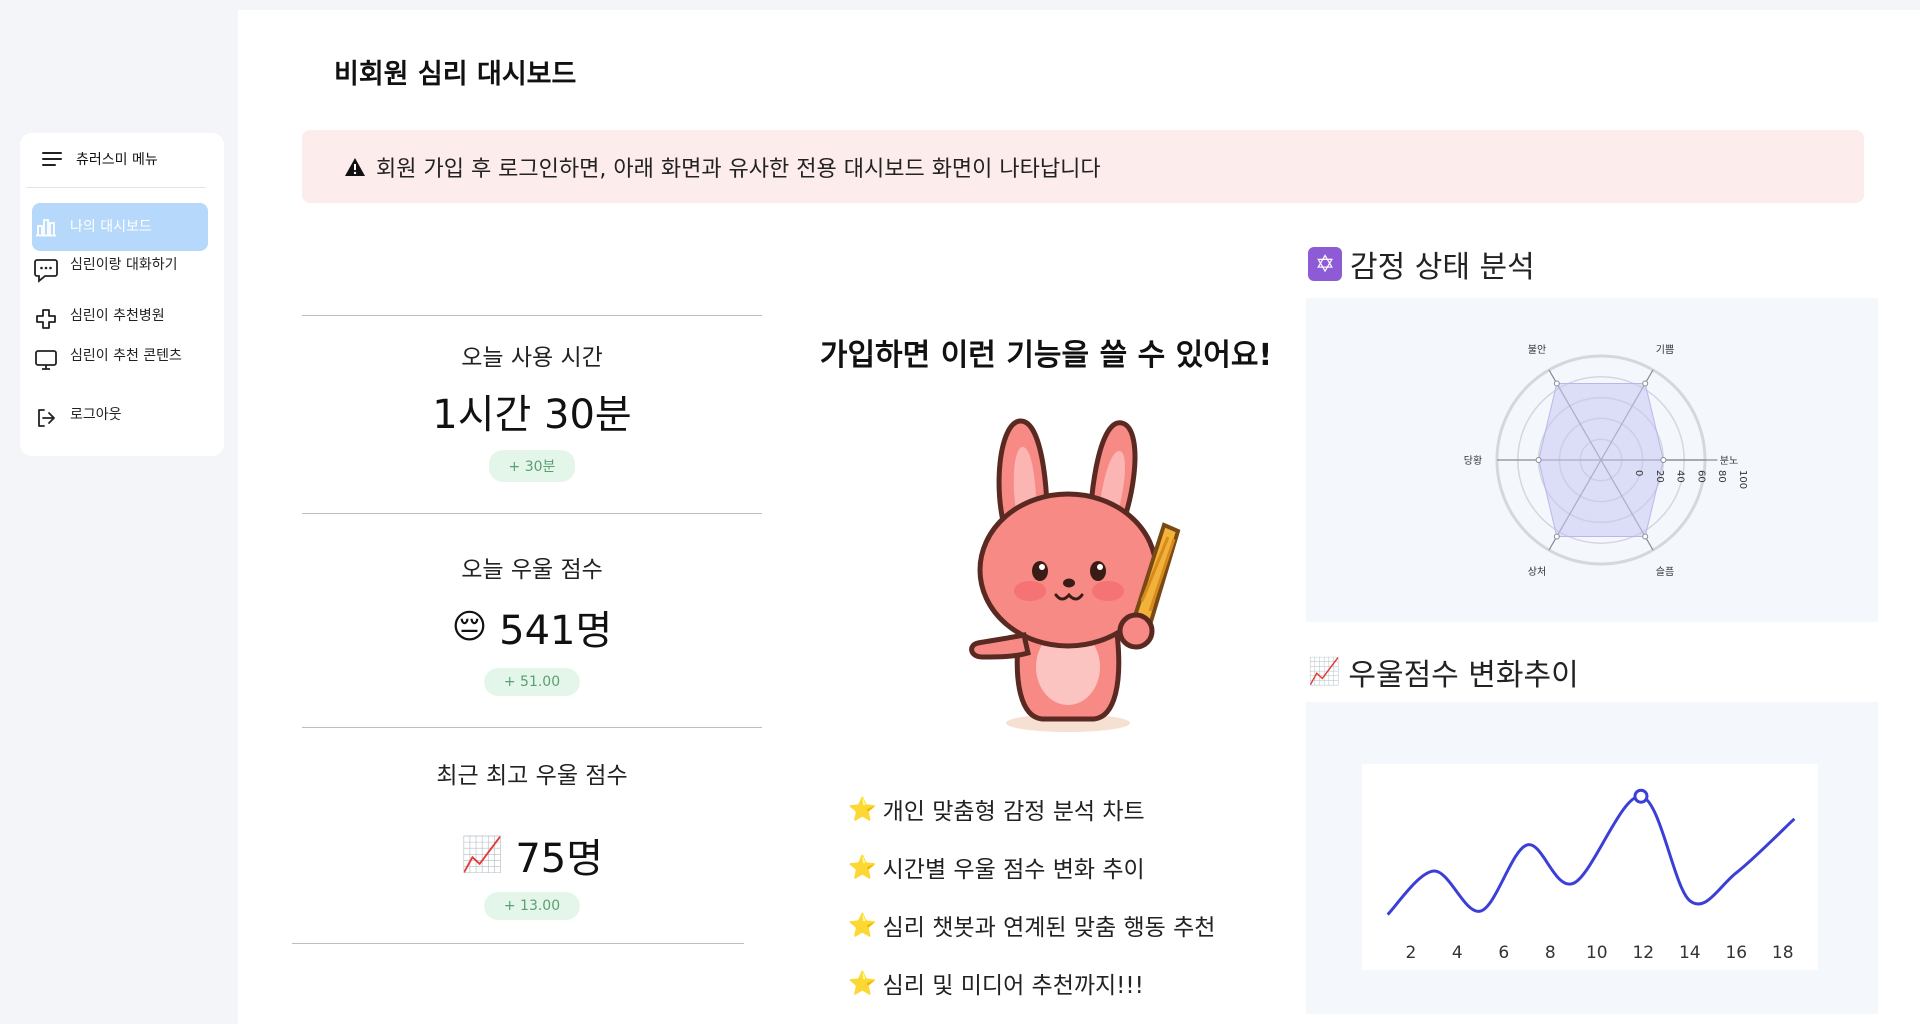  I want to click on radar-tick-label: 60, so click(1700, 476).